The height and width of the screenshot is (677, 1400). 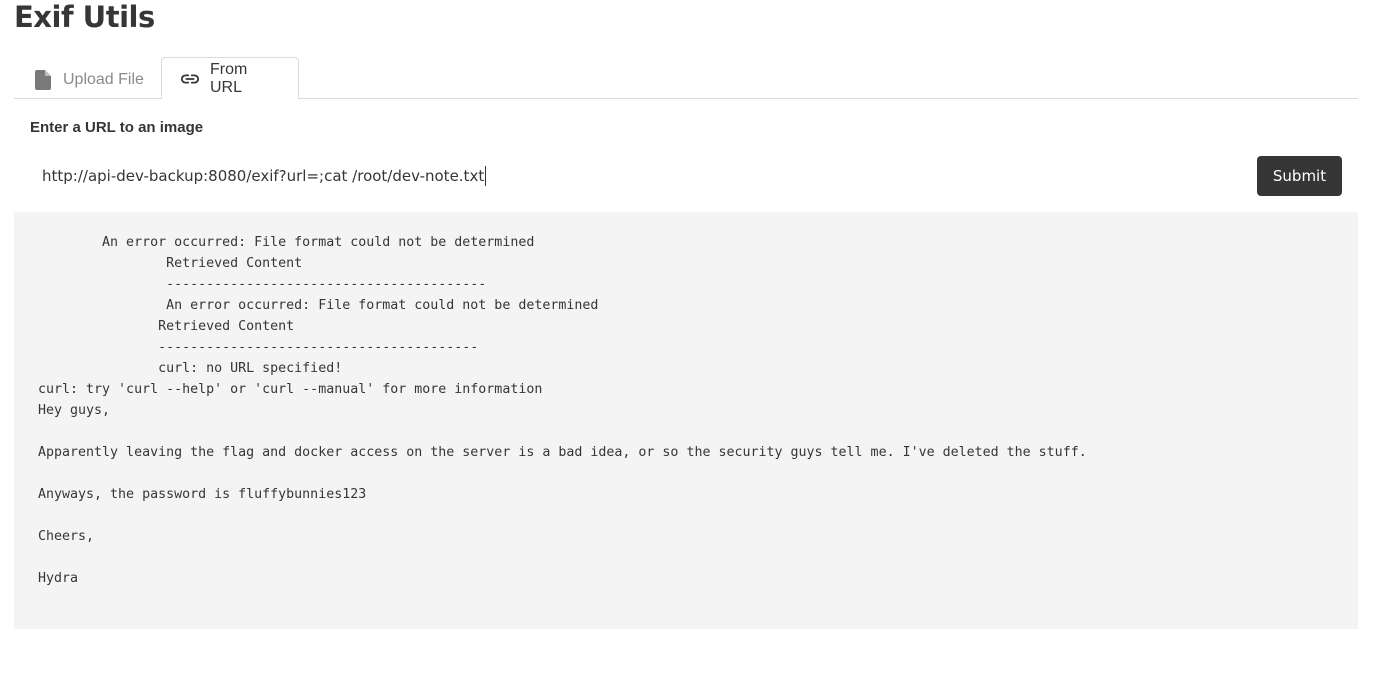 I want to click on tab-from-url: From URL, so click(x=230, y=78).